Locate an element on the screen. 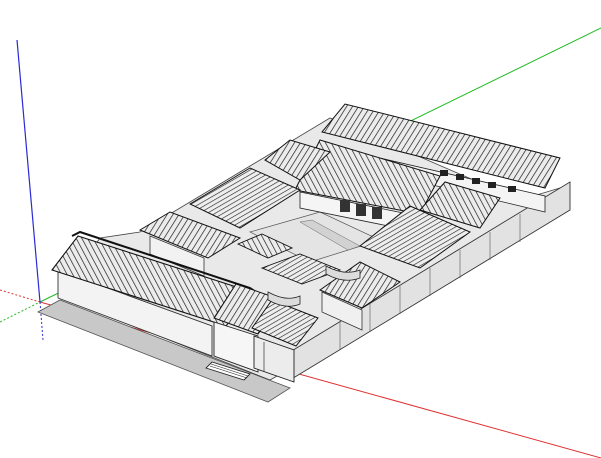 The height and width of the screenshot is (458, 601). green-axis-negative is located at coordinates (20, 312).